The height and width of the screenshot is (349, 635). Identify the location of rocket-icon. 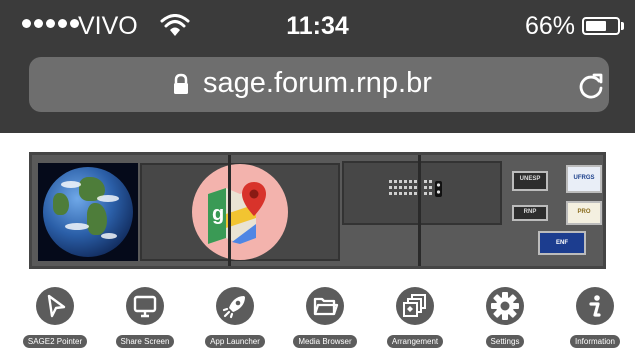
(235, 306).